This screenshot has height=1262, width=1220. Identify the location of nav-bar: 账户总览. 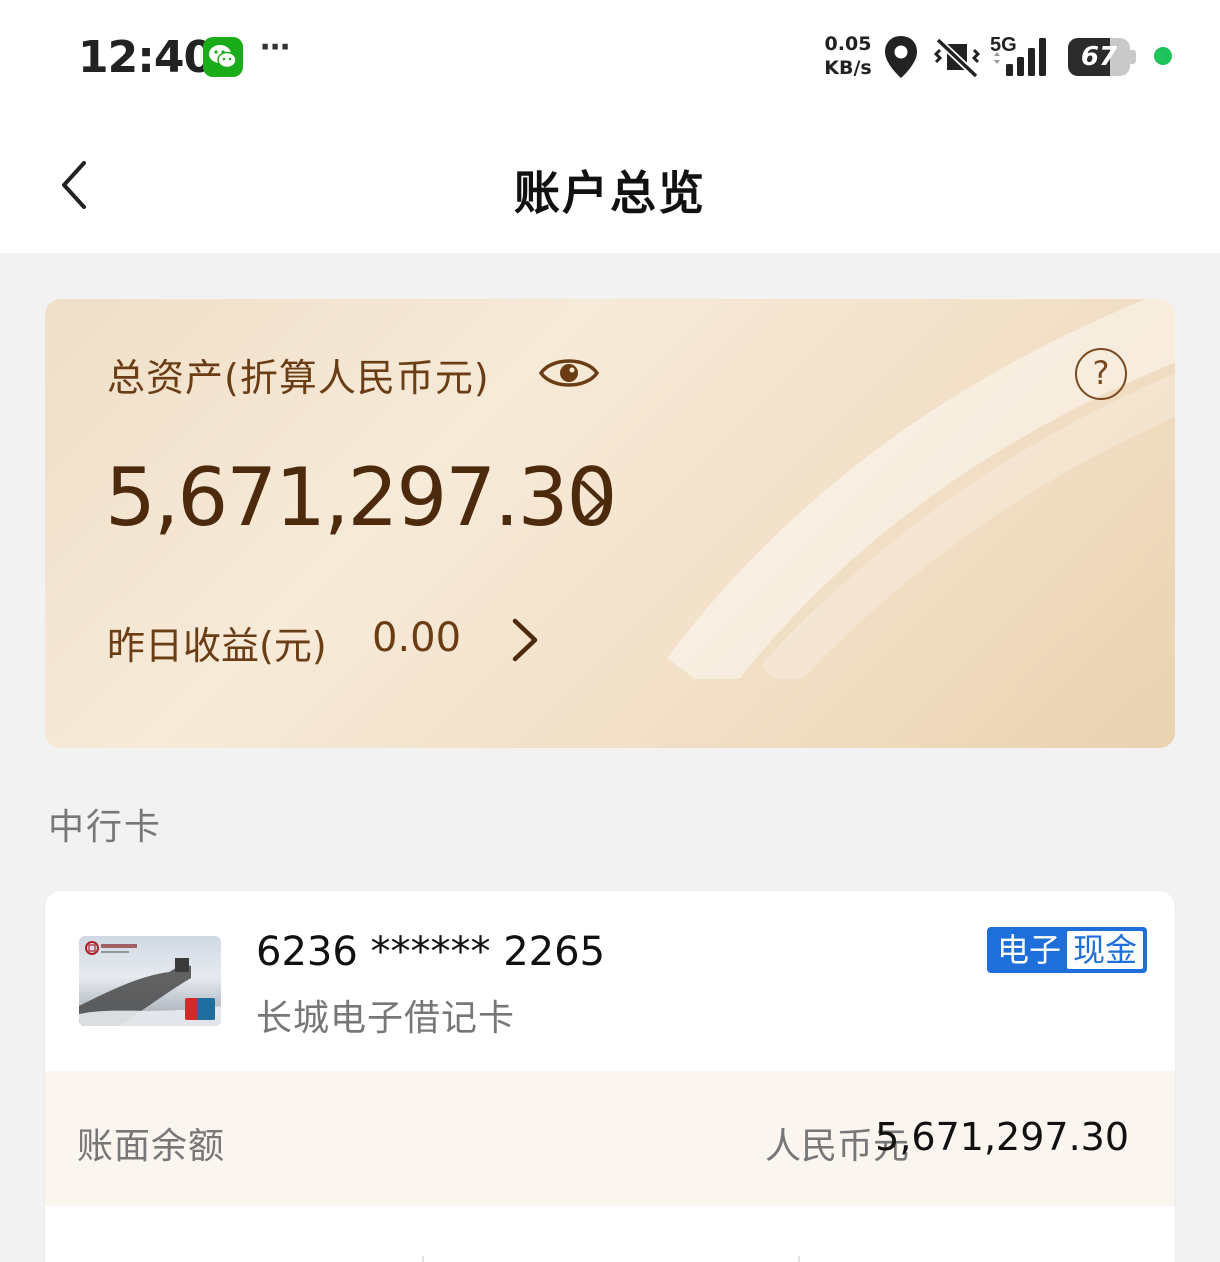
(610, 184).